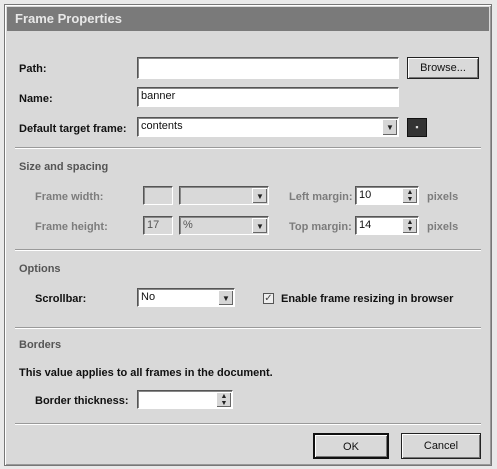  What do you see at coordinates (387, 195) in the screenshot?
I see `left-margin-input: 10 ▲ ▼` at bounding box center [387, 195].